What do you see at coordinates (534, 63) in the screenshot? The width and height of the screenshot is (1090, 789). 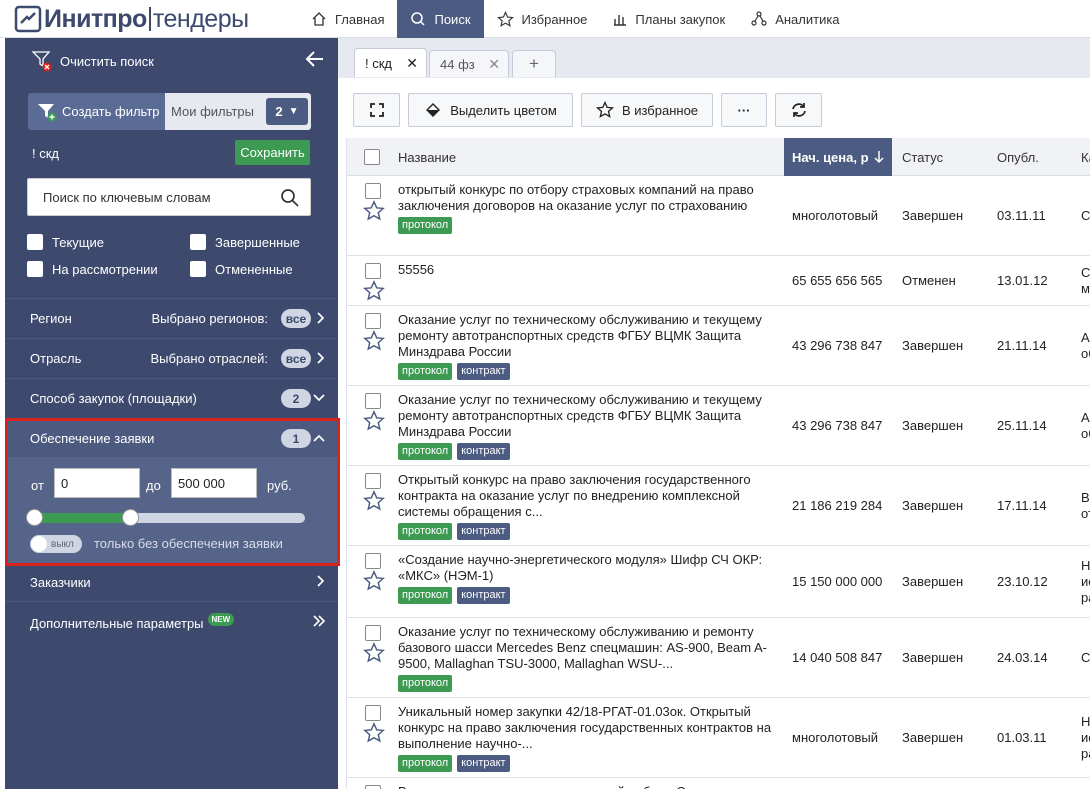 I see `add-tab-button: +` at bounding box center [534, 63].